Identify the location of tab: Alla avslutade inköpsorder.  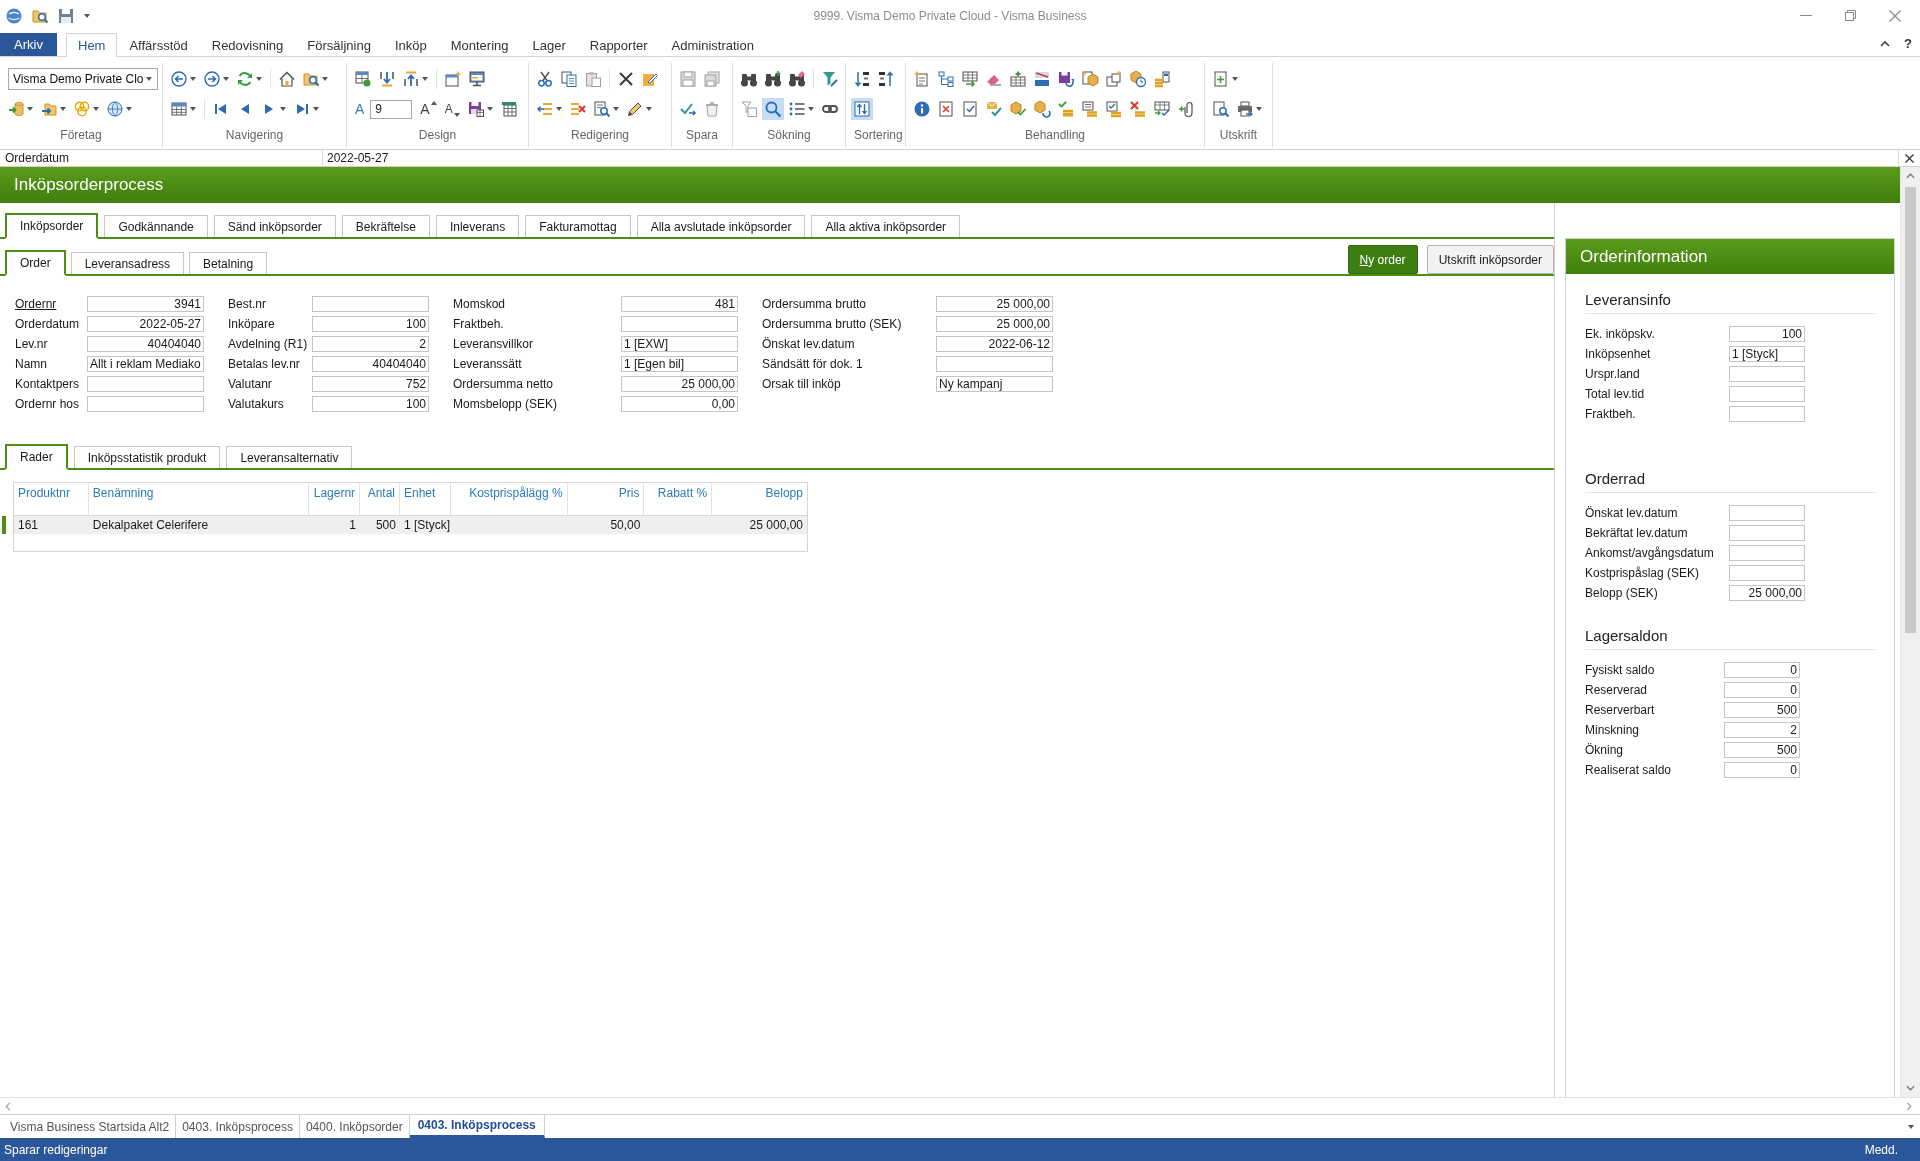
(721, 226).